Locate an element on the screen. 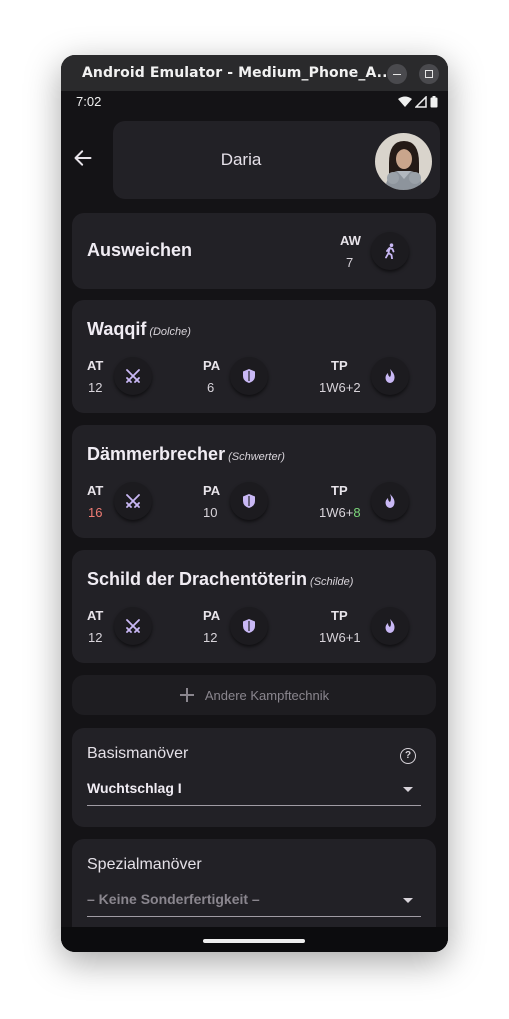 The width and height of the screenshot is (509, 1019). weapon-type: (Schilde) is located at coordinates (332, 582).